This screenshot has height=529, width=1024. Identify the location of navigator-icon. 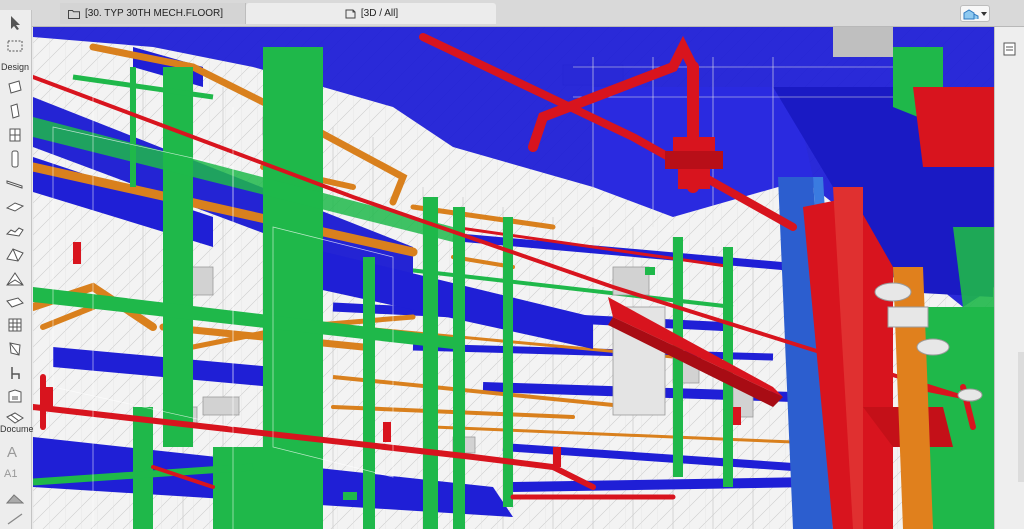
(1010, 49).